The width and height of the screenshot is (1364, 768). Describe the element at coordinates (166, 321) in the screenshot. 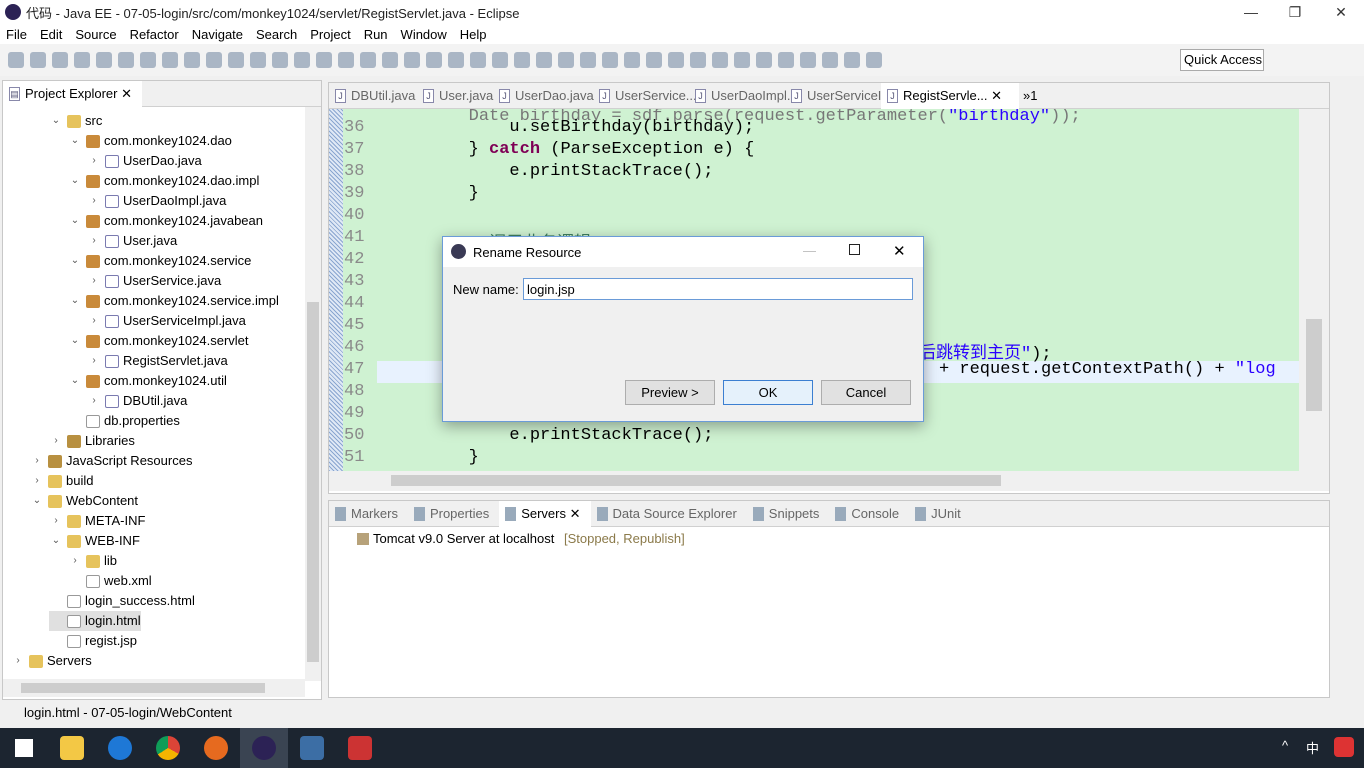

I see `tree-item: › UserServiceImpl.java` at that location.